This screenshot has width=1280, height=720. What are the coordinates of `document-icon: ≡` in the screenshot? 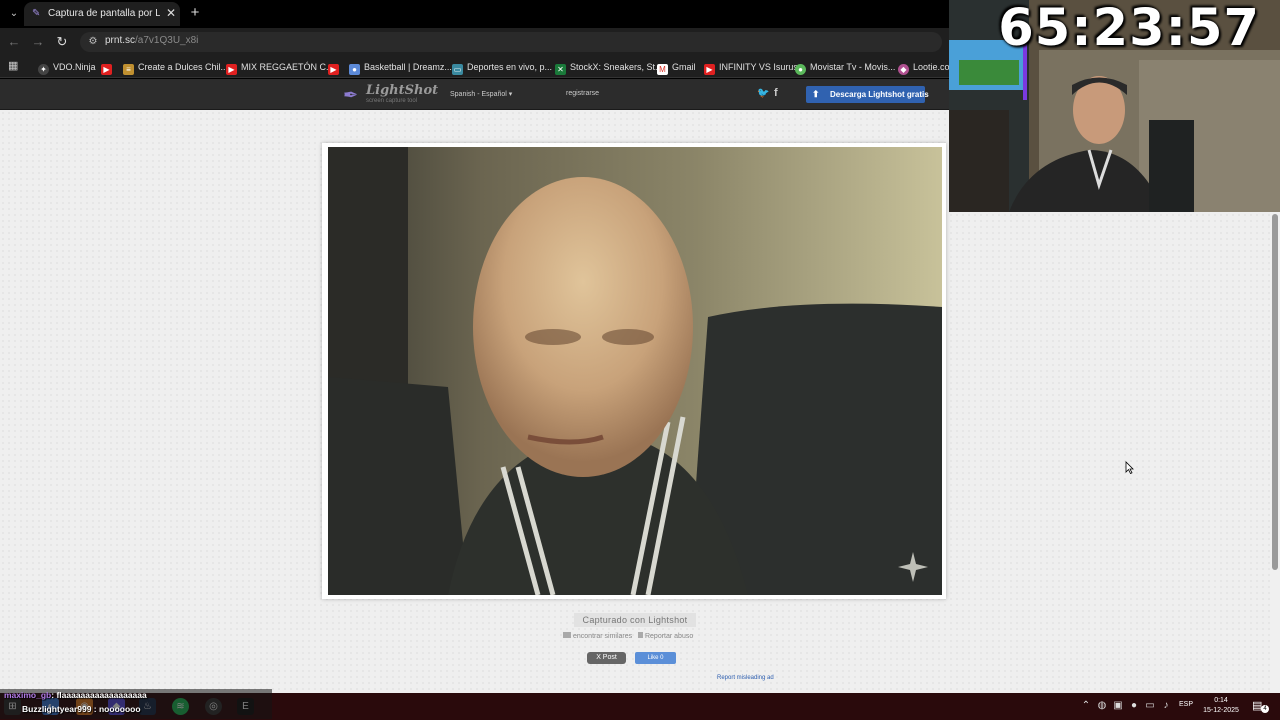 It's located at (128, 69).